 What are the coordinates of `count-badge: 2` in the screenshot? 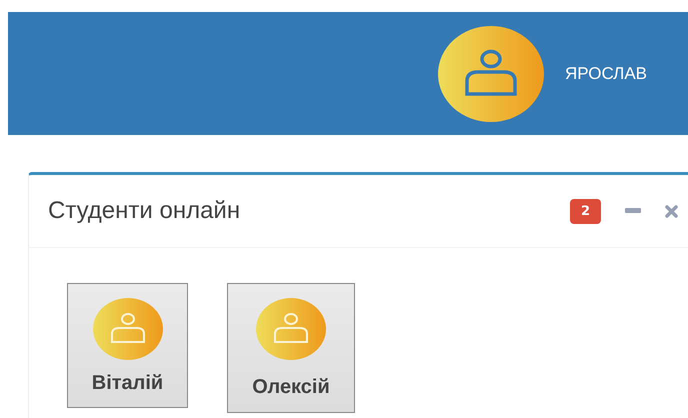 It's located at (585, 211).